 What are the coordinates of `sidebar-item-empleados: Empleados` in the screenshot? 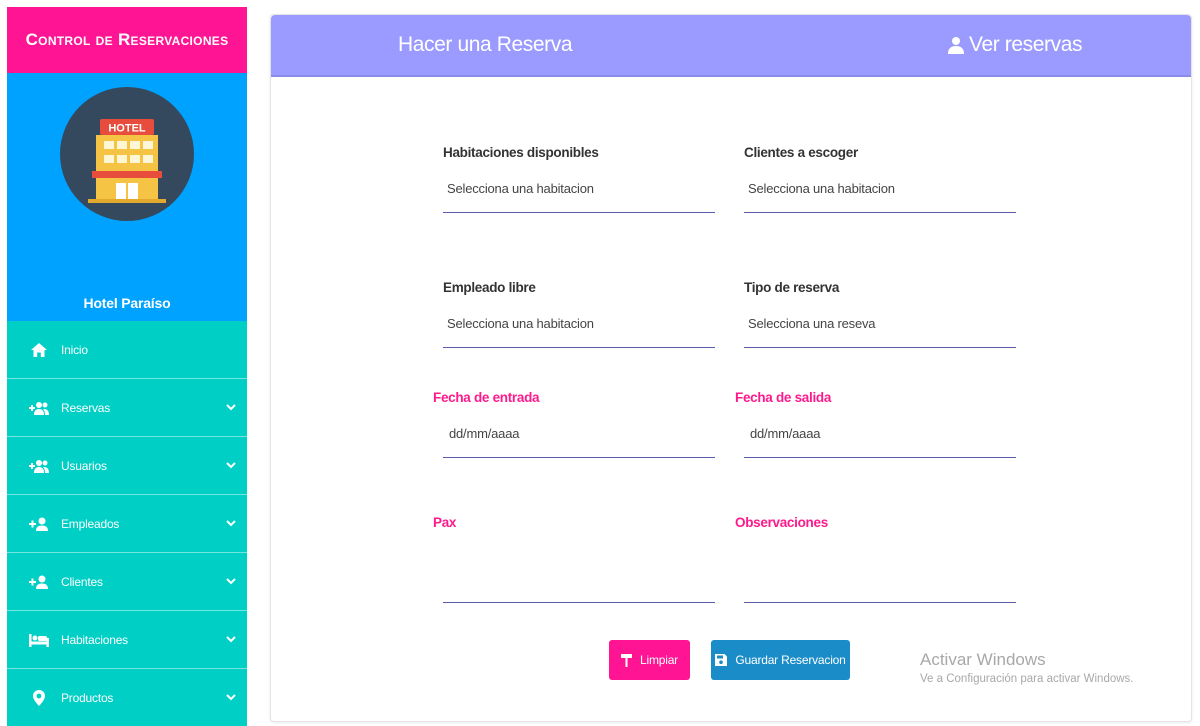 It's located at (127, 524).